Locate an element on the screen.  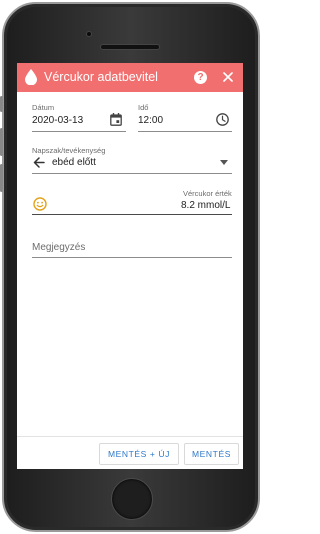
clock-icon is located at coordinates (222, 119).